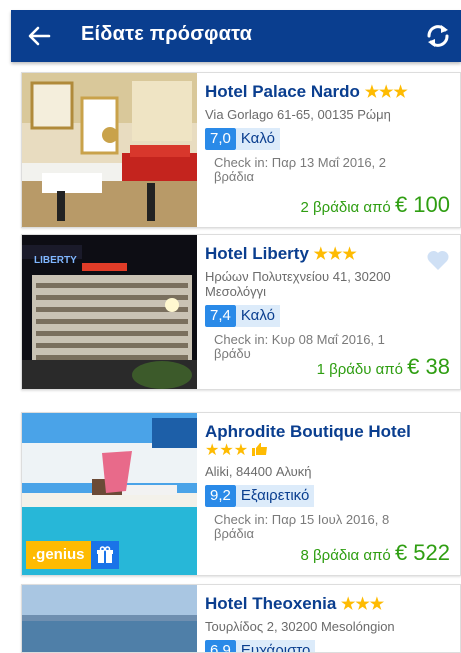 The height and width of the screenshot is (653, 461). Describe the element at coordinates (308, 431) in the screenshot. I see `hotel-name: Aphrodite Boutique Hotel` at that location.